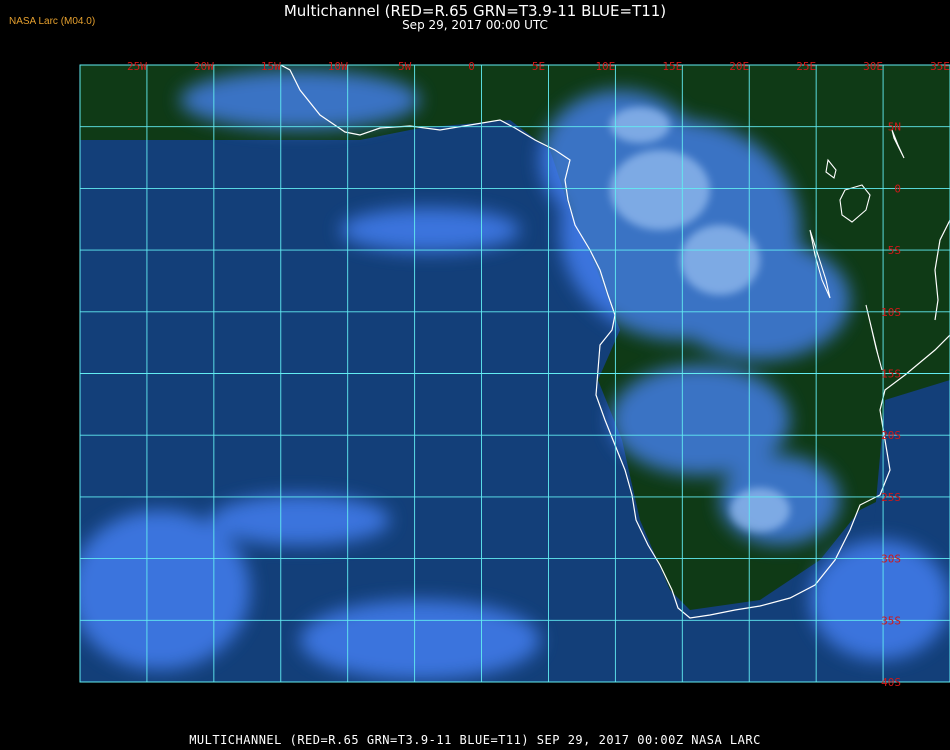 This screenshot has height=750, width=950. What do you see at coordinates (271, 66) in the screenshot?
I see `longitude-label: 15W` at bounding box center [271, 66].